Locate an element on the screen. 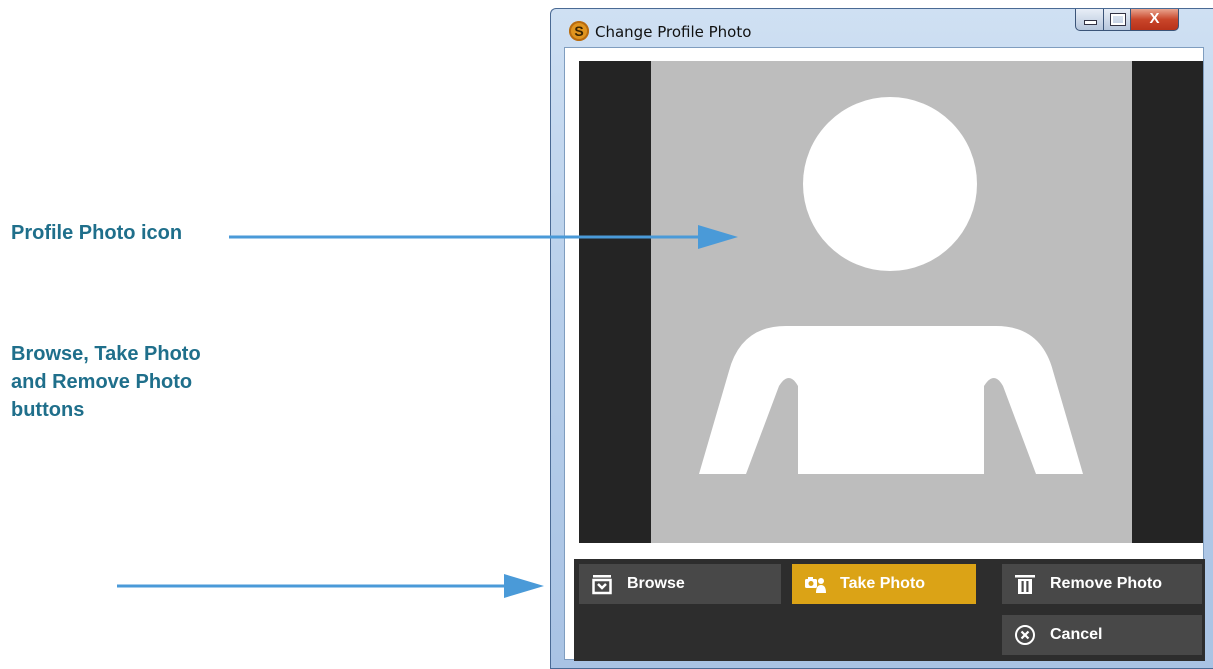 The width and height of the screenshot is (1213, 669). buttons-callout-line-3: buttons is located at coordinates (48, 410).